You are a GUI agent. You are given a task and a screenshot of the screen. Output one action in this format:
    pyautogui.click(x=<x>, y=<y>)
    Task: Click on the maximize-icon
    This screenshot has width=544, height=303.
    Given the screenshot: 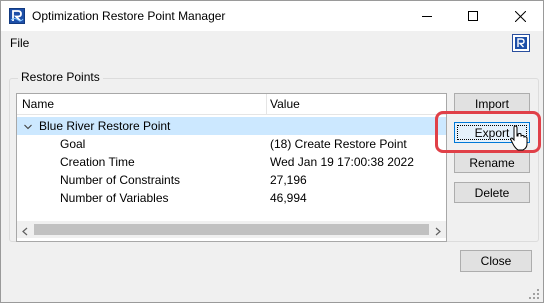 What is the action you would take?
    pyautogui.click(x=473, y=16)
    